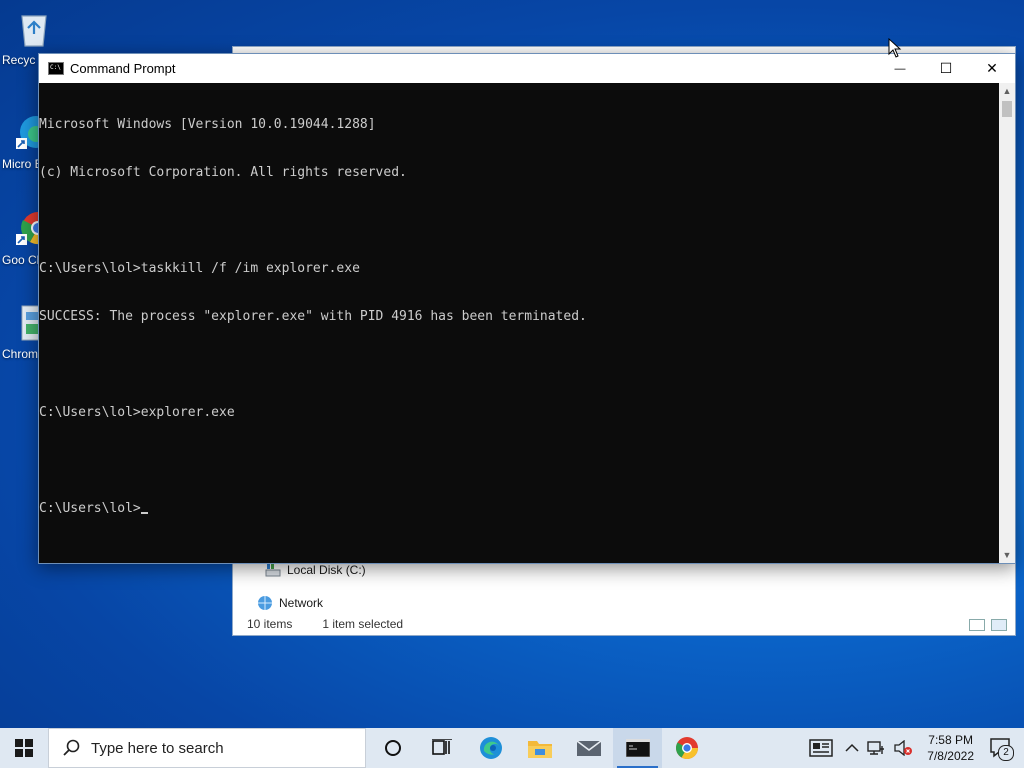 This screenshot has width=1024, height=768. I want to click on news-icon, so click(821, 748).